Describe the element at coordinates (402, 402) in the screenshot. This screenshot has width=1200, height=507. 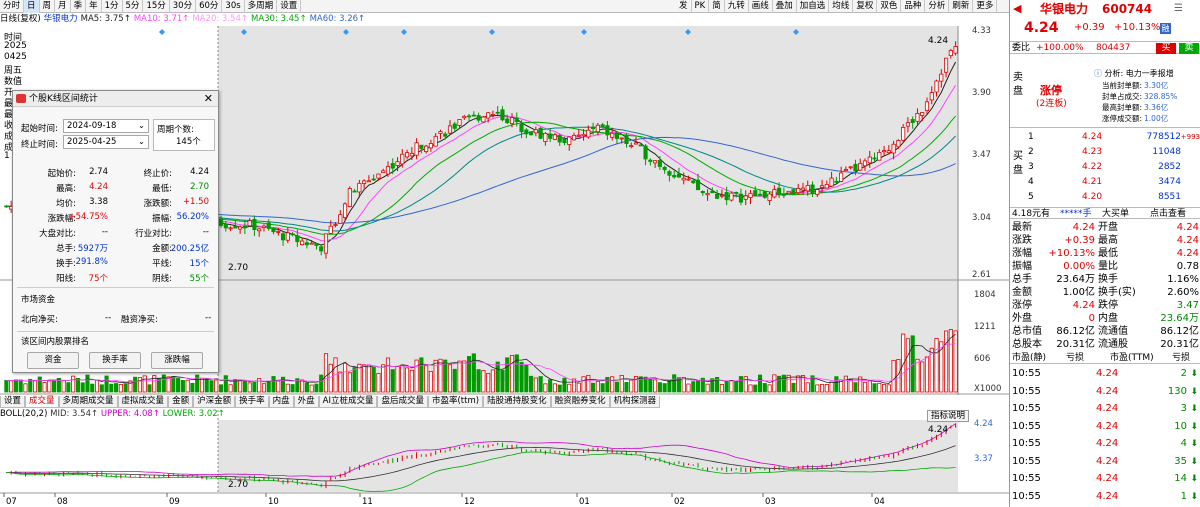
I see `indicator-tab: 盘后成交量` at that location.